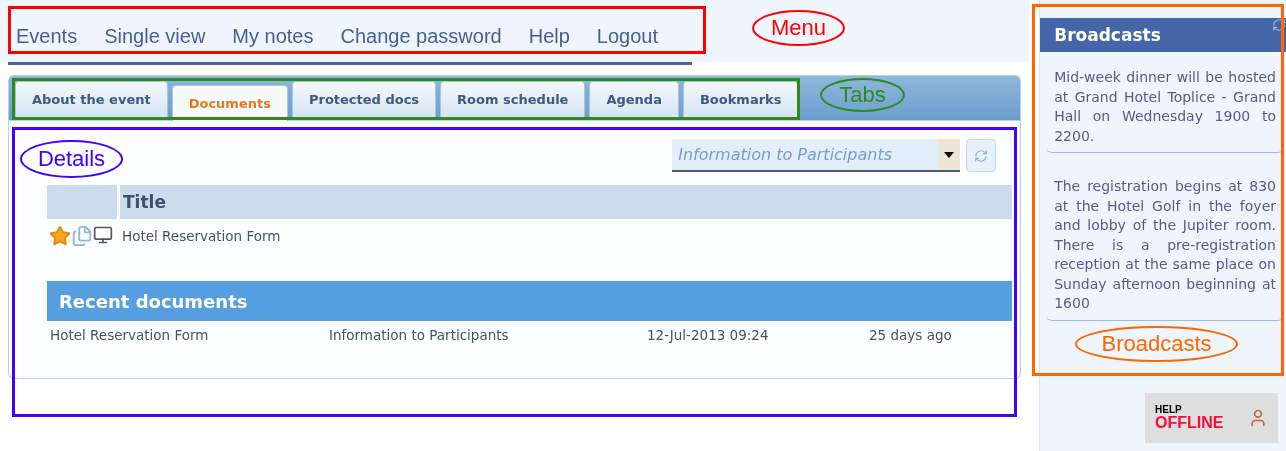 The width and height of the screenshot is (1286, 451). Describe the element at coordinates (60, 236) in the screenshot. I see `star-icon` at that location.